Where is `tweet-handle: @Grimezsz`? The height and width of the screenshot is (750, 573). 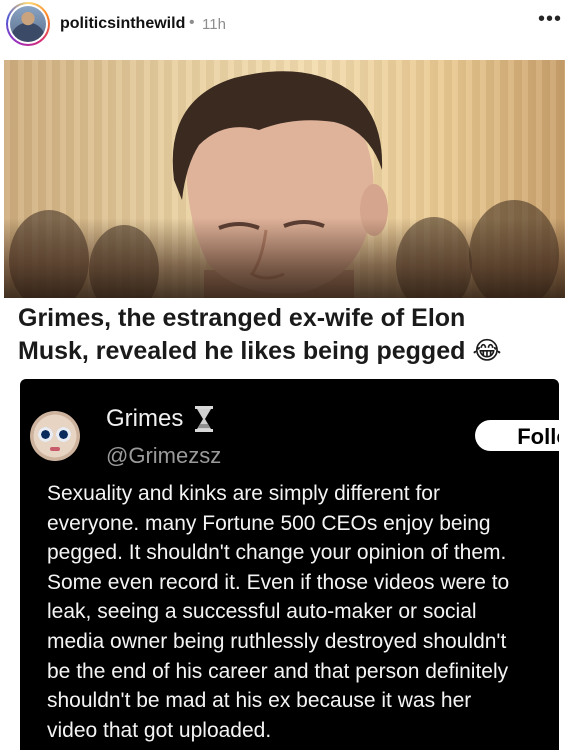
tweet-handle: @Grimezsz is located at coordinates (163, 456).